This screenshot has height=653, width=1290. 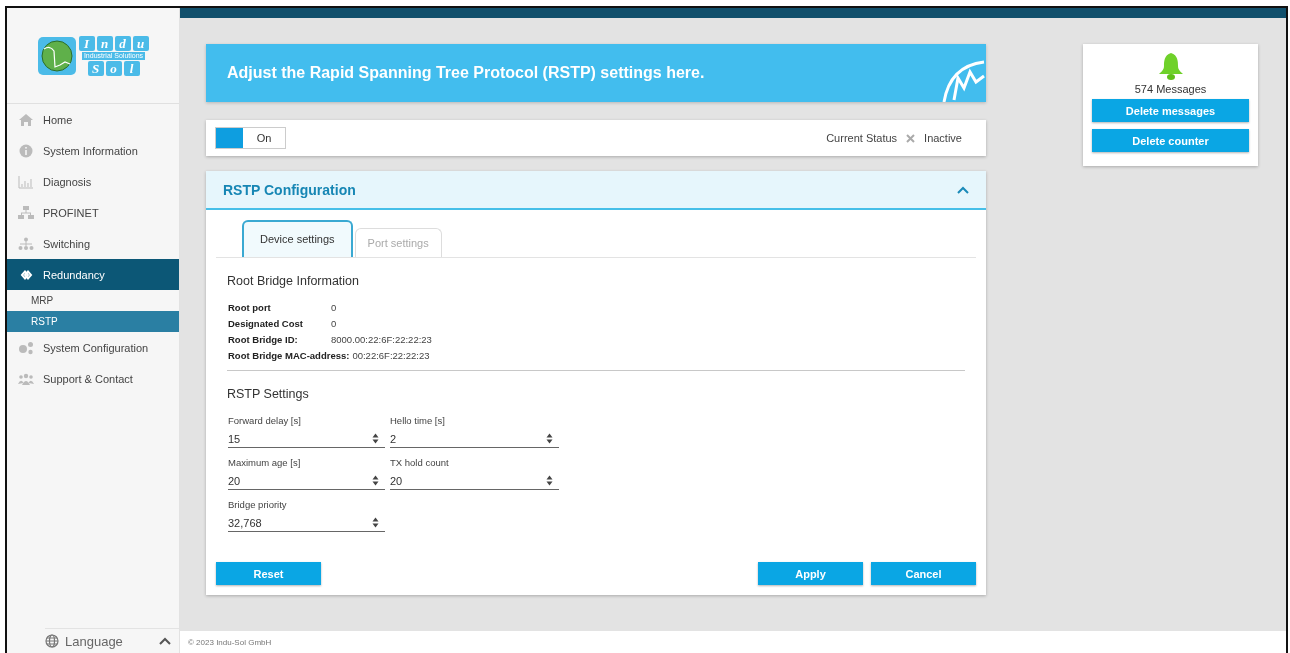 I want to click on on-off-toggle: On, so click(x=250, y=138).